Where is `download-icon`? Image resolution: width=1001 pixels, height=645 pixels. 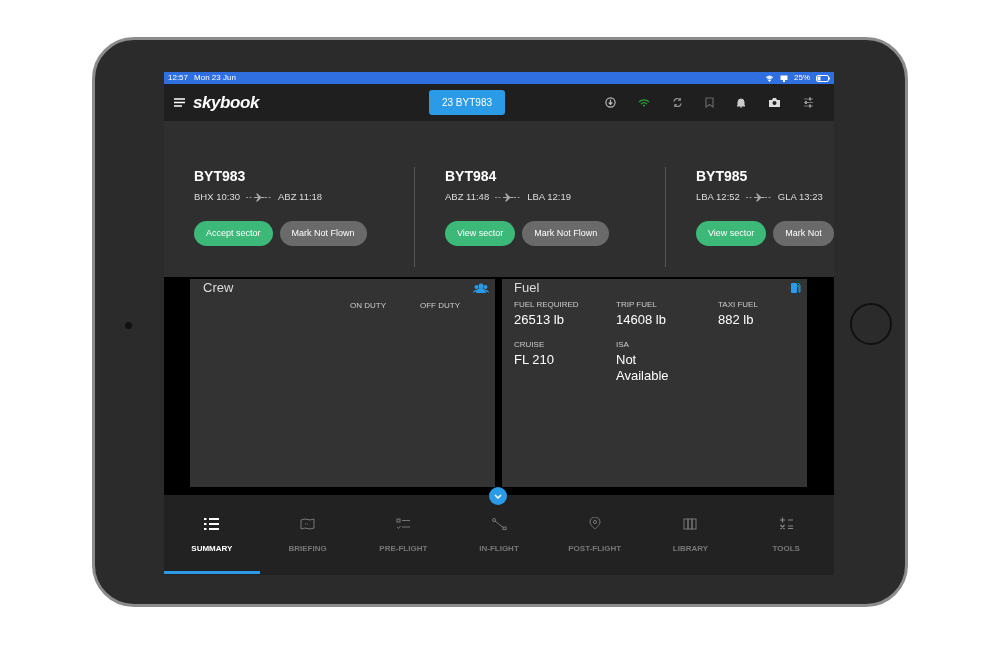 download-icon is located at coordinates (610, 102).